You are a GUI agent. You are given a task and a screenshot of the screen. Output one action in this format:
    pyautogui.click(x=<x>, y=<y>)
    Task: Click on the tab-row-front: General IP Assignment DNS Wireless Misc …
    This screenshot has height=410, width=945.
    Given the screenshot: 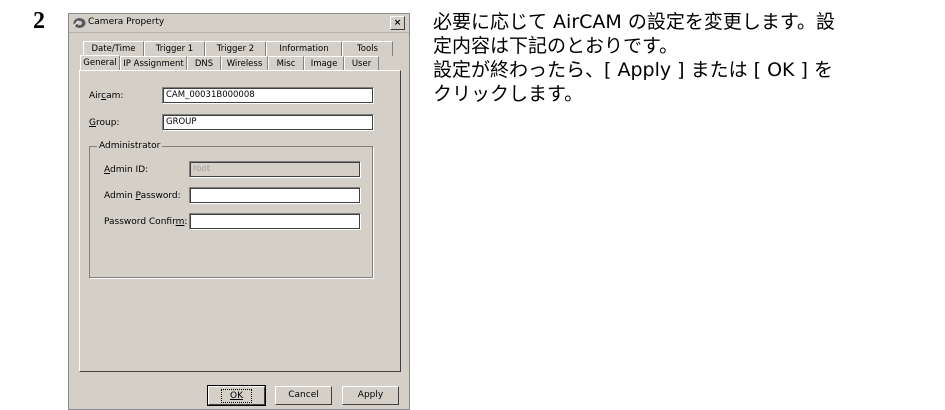 What is the action you would take?
    pyautogui.click(x=229, y=63)
    